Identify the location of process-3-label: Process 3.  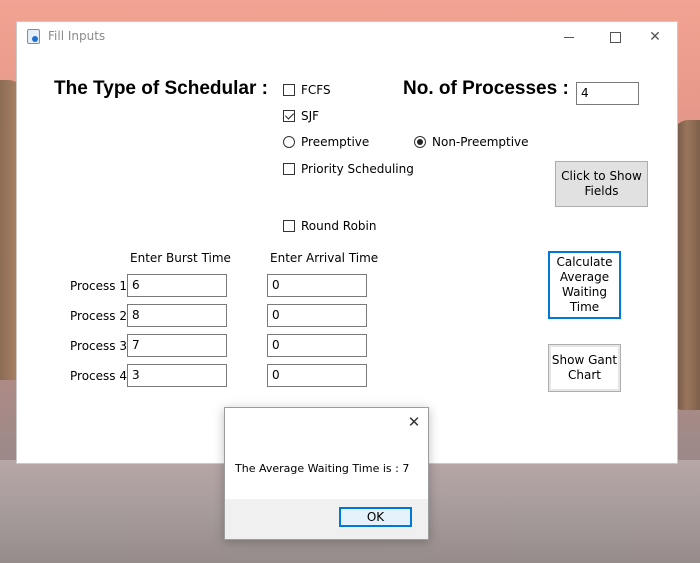
(98, 346).